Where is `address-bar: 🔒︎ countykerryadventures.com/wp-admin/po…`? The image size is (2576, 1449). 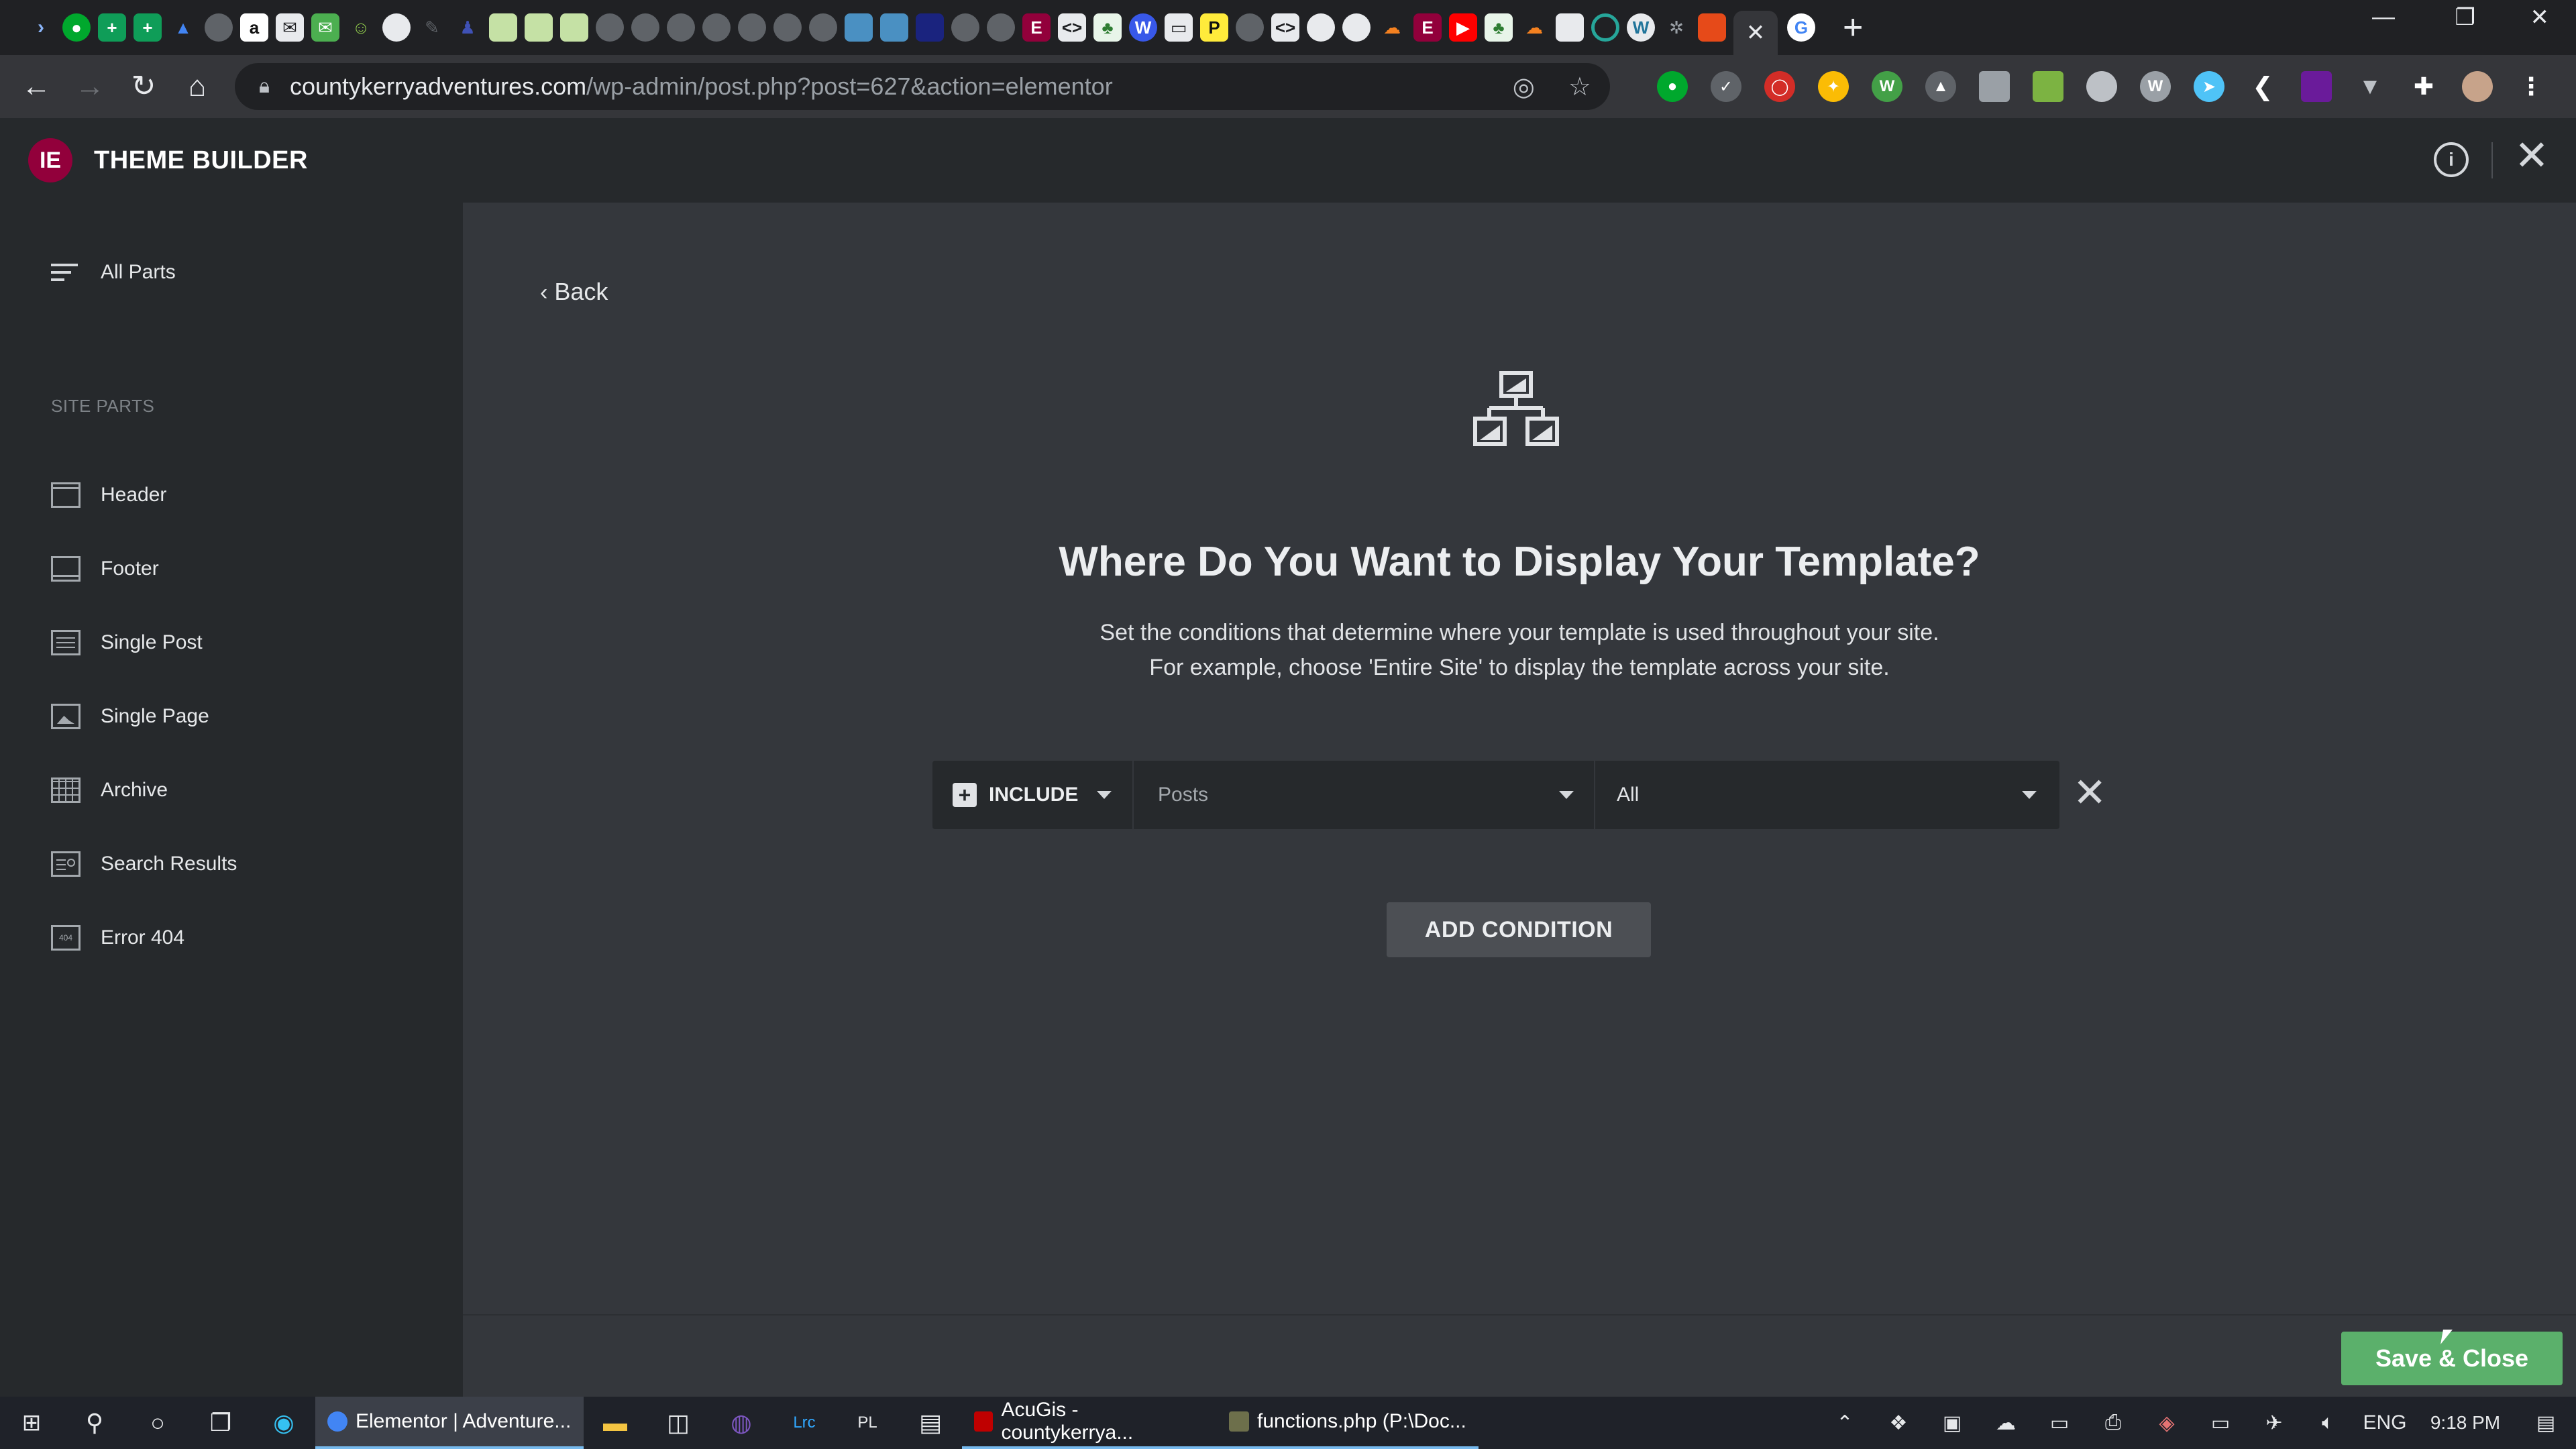 address-bar: 🔒︎ countykerryadventures.com/wp-admin/po… is located at coordinates (922, 86).